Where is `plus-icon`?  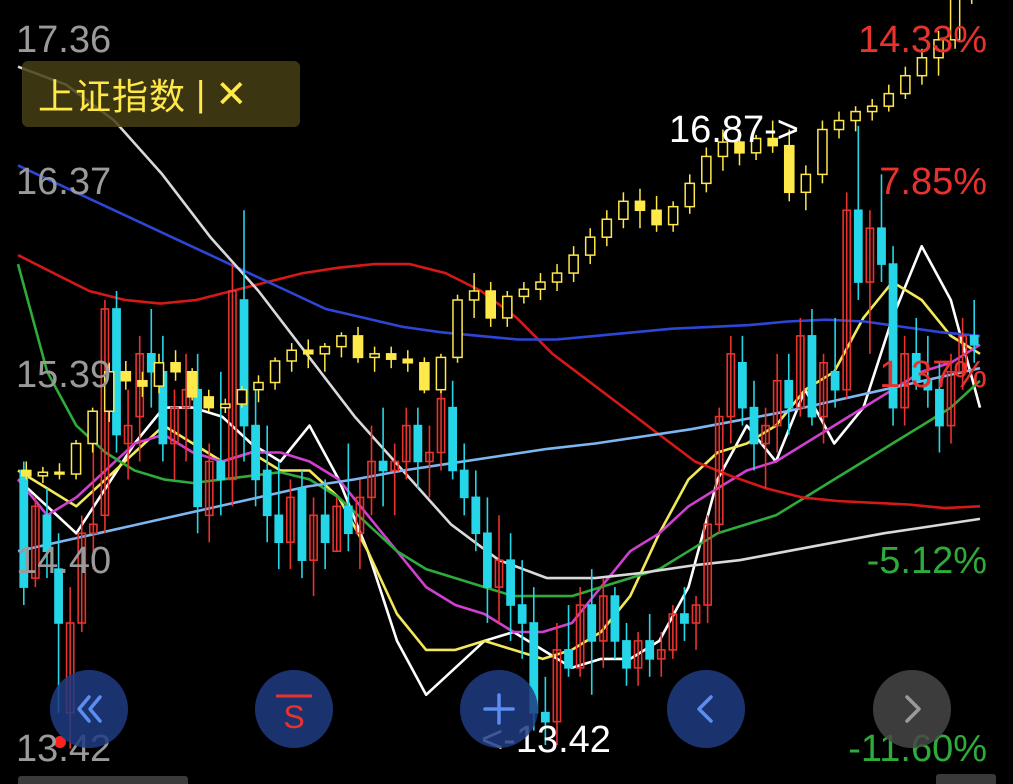
plus-icon is located at coordinates (499, 709).